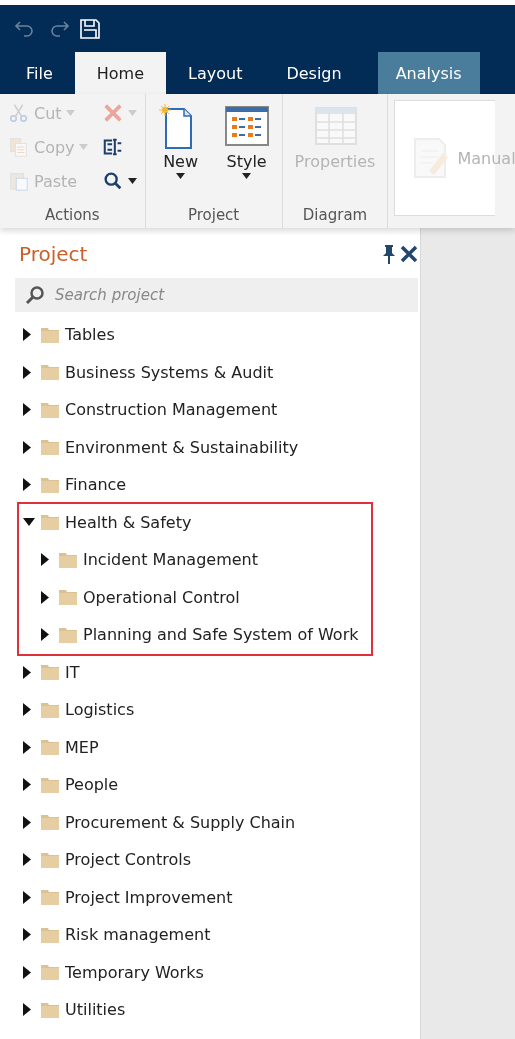  Describe the element at coordinates (149, 897) in the screenshot. I see `tree-item: Project Improvement` at that location.